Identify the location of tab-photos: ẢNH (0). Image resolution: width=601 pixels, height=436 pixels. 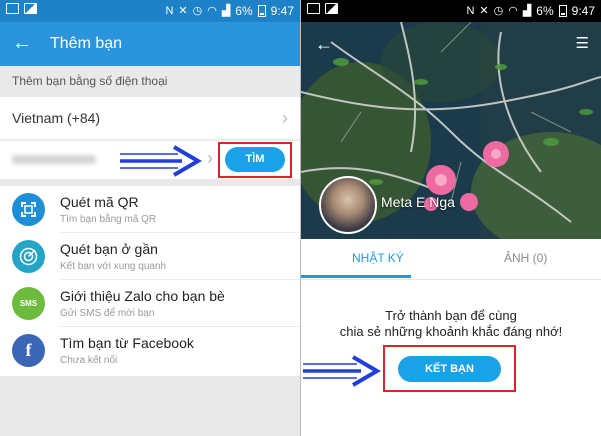
(525, 258).